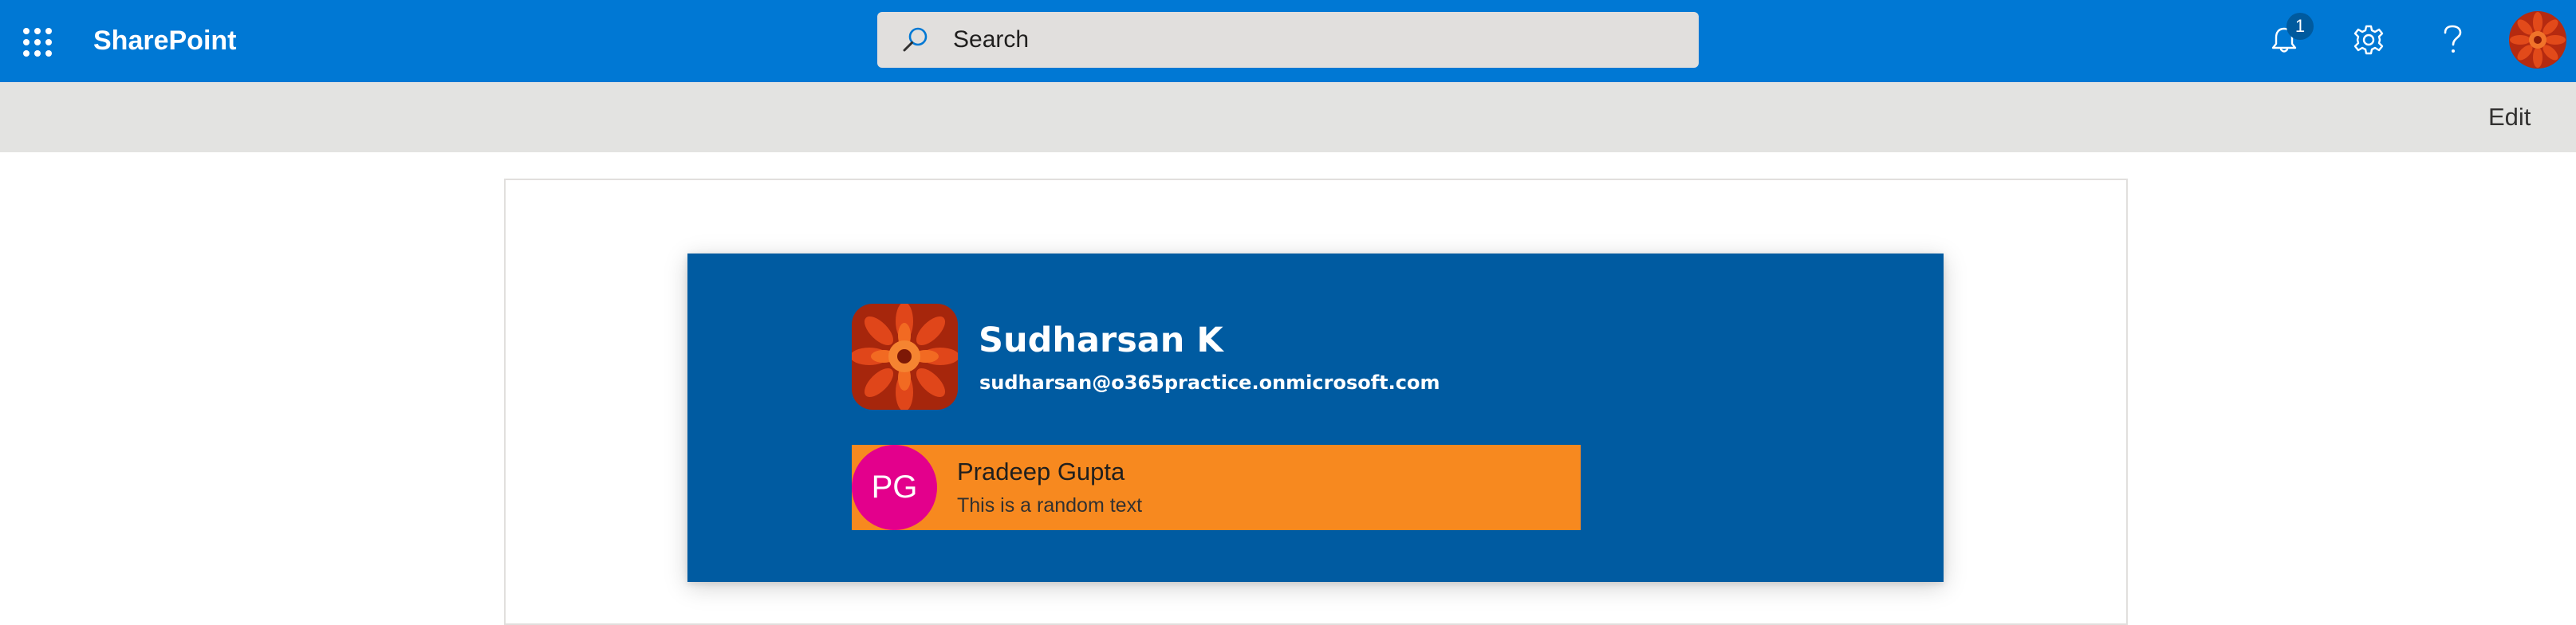 This screenshot has width=2576, height=625. What do you see at coordinates (894, 487) in the screenshot?
I see `persona-initials: PG` at bounding box center [894, 487].